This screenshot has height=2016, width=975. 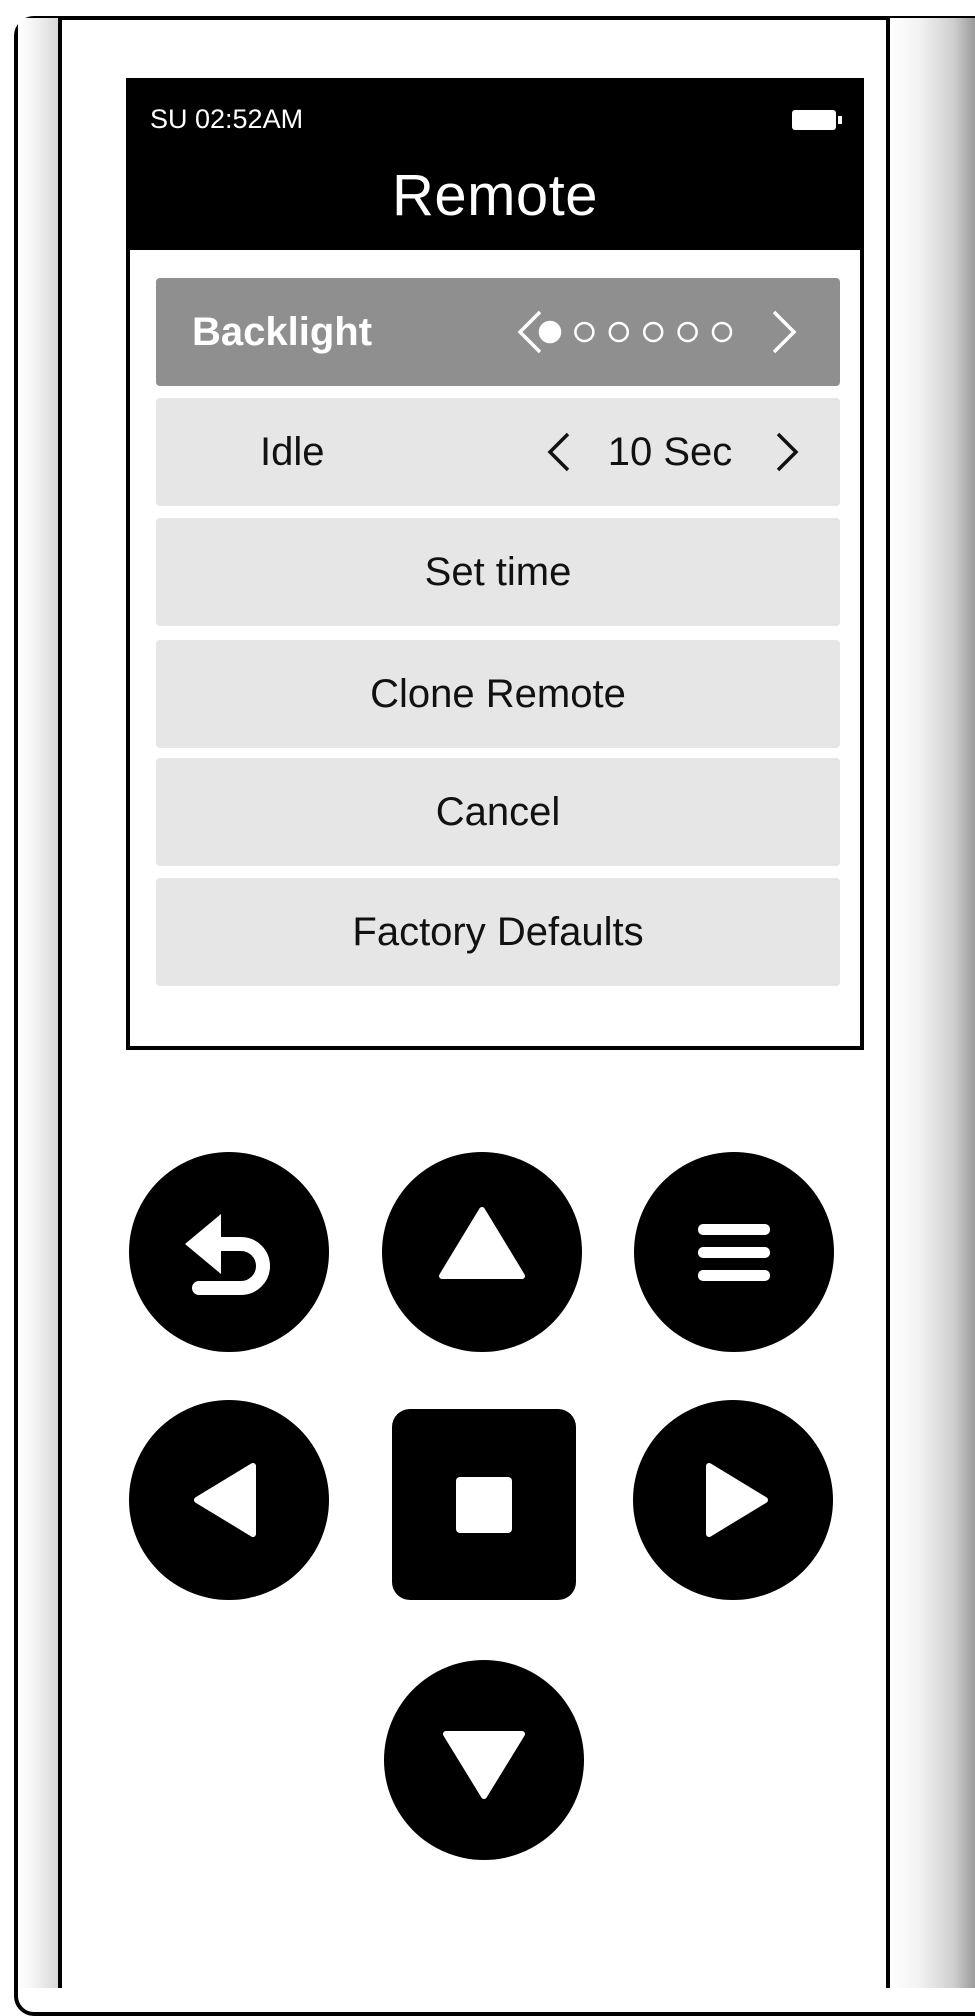 What do you see at coordinates (930, 1003) in the screenshot?
I see `device-right-rail` at bounding box center [930, 1003].